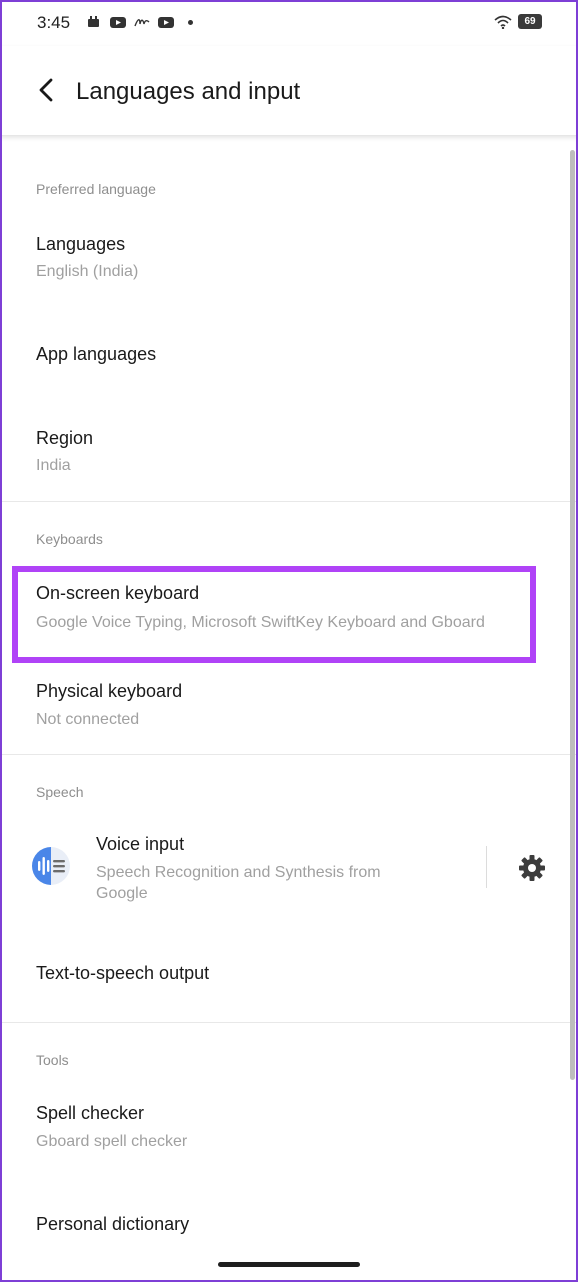  Describe the element at coordinates (113, 1224) in the screenshot. I see `personal-dictionary-title: Personal dictionary` at that location.